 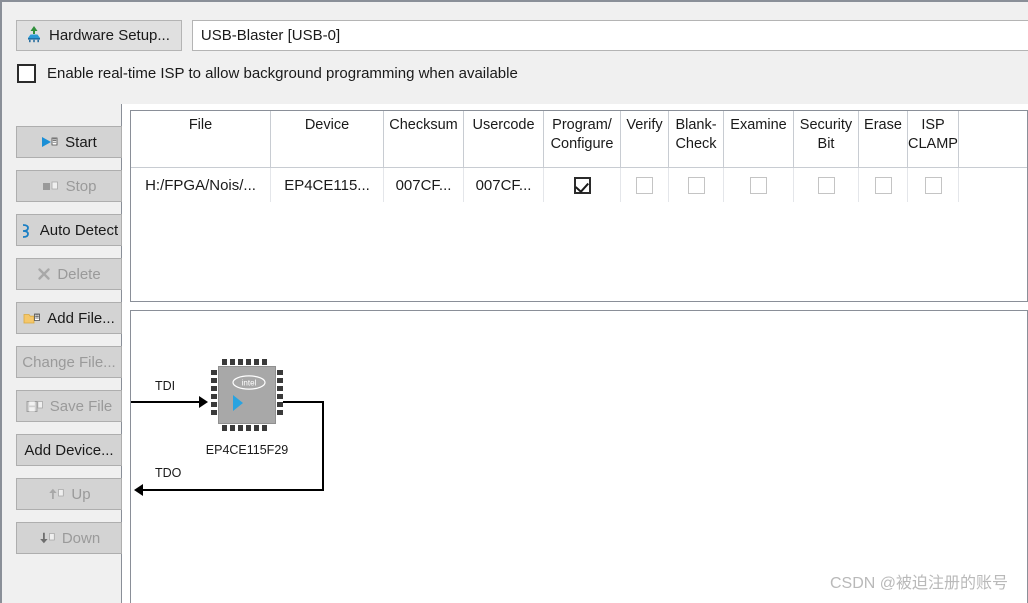 What do you see at coordinates (167, 402) in the screenshot?
I see `tdi-wire` at bounding box center [167, 402].